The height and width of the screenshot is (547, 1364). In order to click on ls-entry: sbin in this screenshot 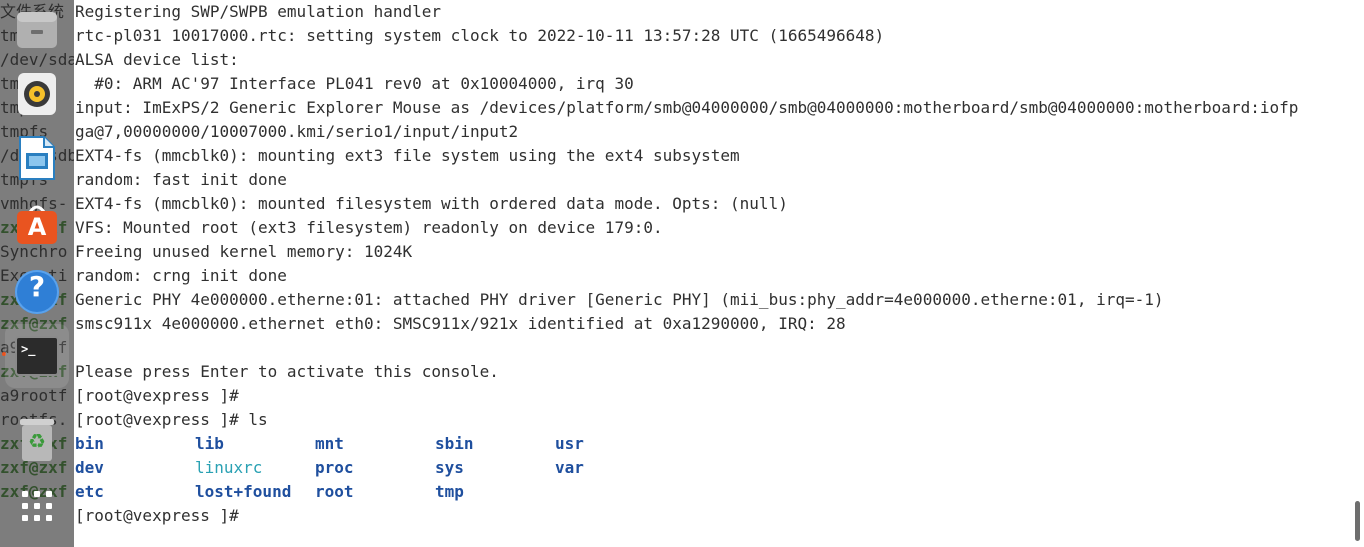, I will do `click(454, 443)`.